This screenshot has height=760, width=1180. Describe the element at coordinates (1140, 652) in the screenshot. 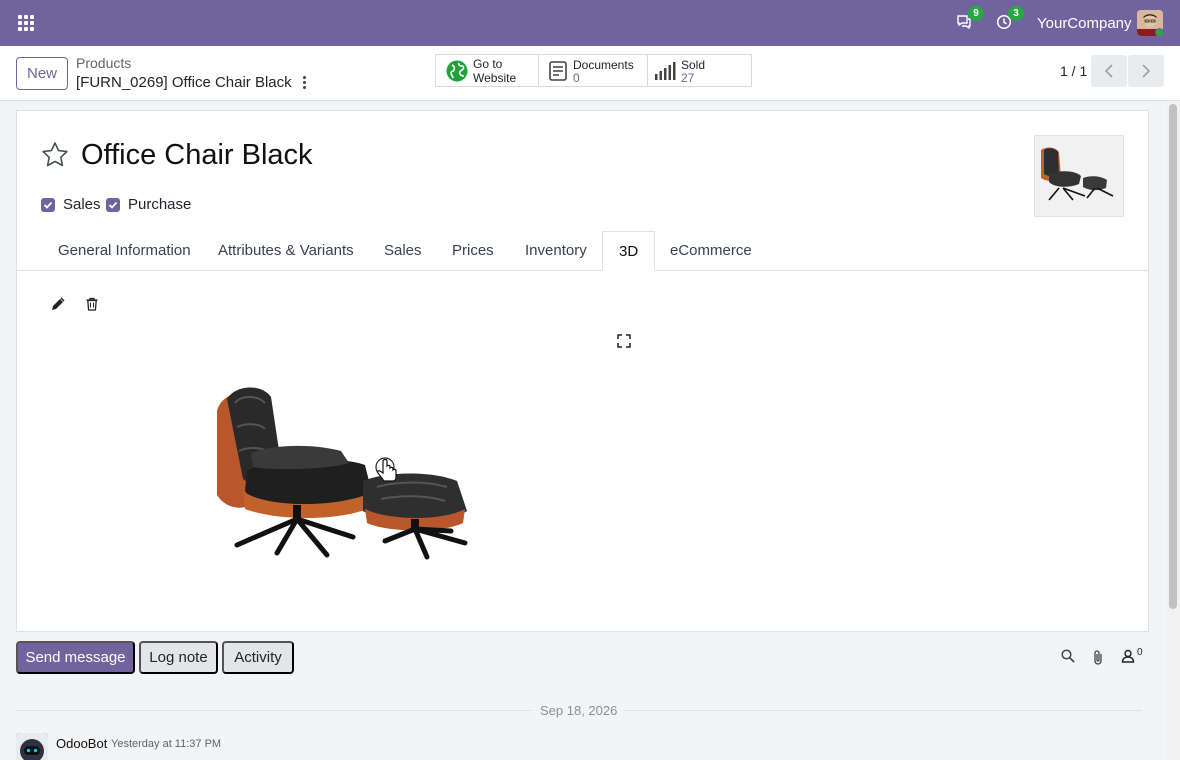

I see `followers-count: 0` at that location.